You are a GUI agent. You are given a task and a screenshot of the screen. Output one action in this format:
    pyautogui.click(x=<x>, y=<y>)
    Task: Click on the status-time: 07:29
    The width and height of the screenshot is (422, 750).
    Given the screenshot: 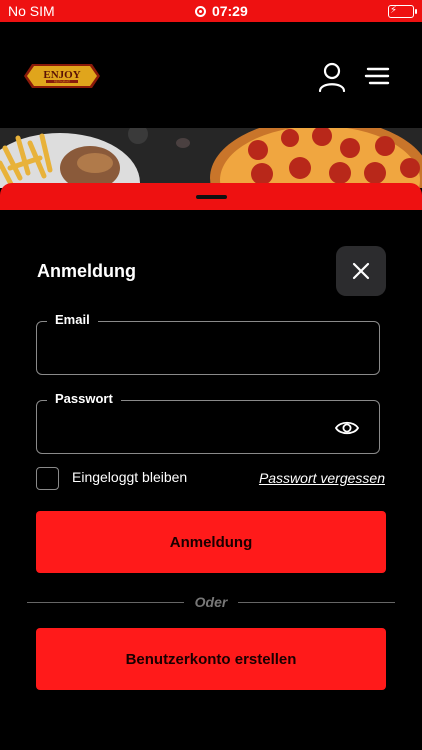 What is the action you would take?
    pyautogui.click(x=229, y=11)
    